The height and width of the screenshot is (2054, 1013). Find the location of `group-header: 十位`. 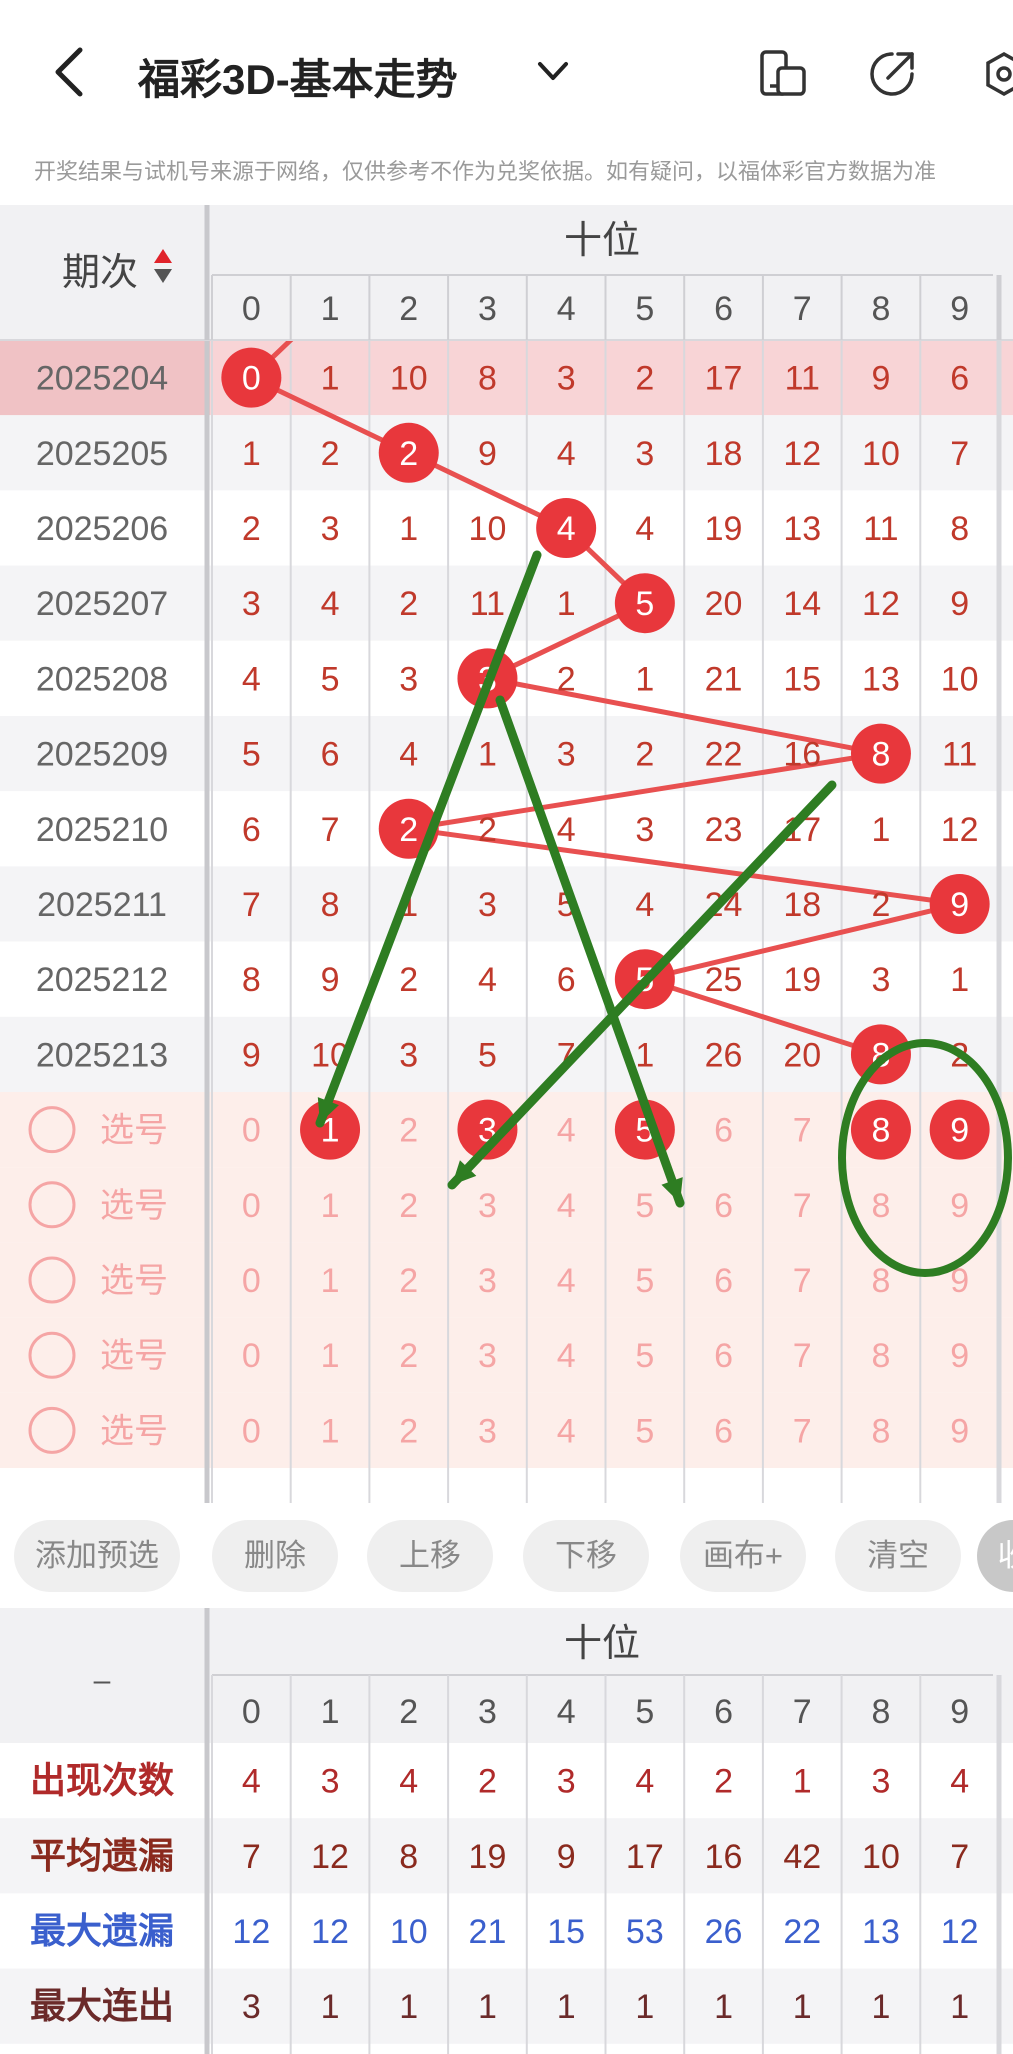

group-header: 十位 is located at coordinates (602, 241).